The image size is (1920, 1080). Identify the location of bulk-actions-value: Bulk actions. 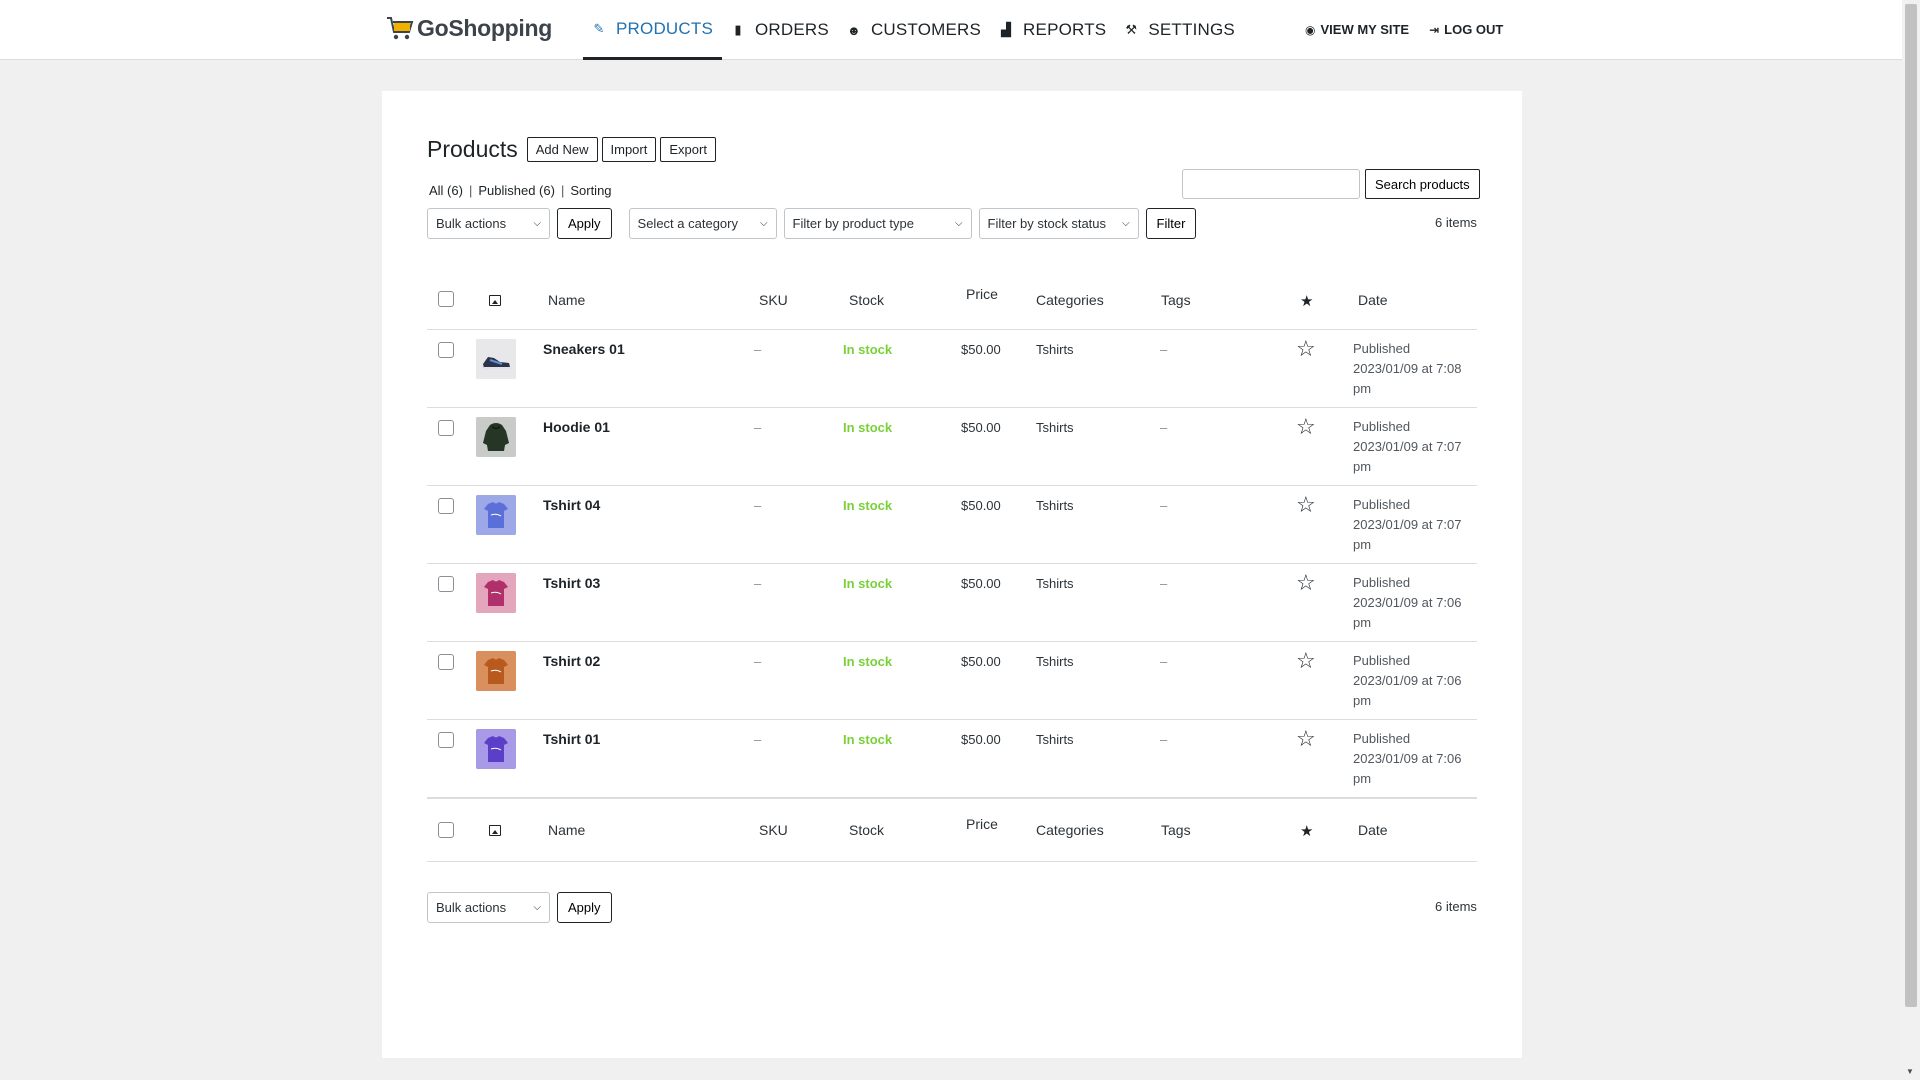
(471, 907).